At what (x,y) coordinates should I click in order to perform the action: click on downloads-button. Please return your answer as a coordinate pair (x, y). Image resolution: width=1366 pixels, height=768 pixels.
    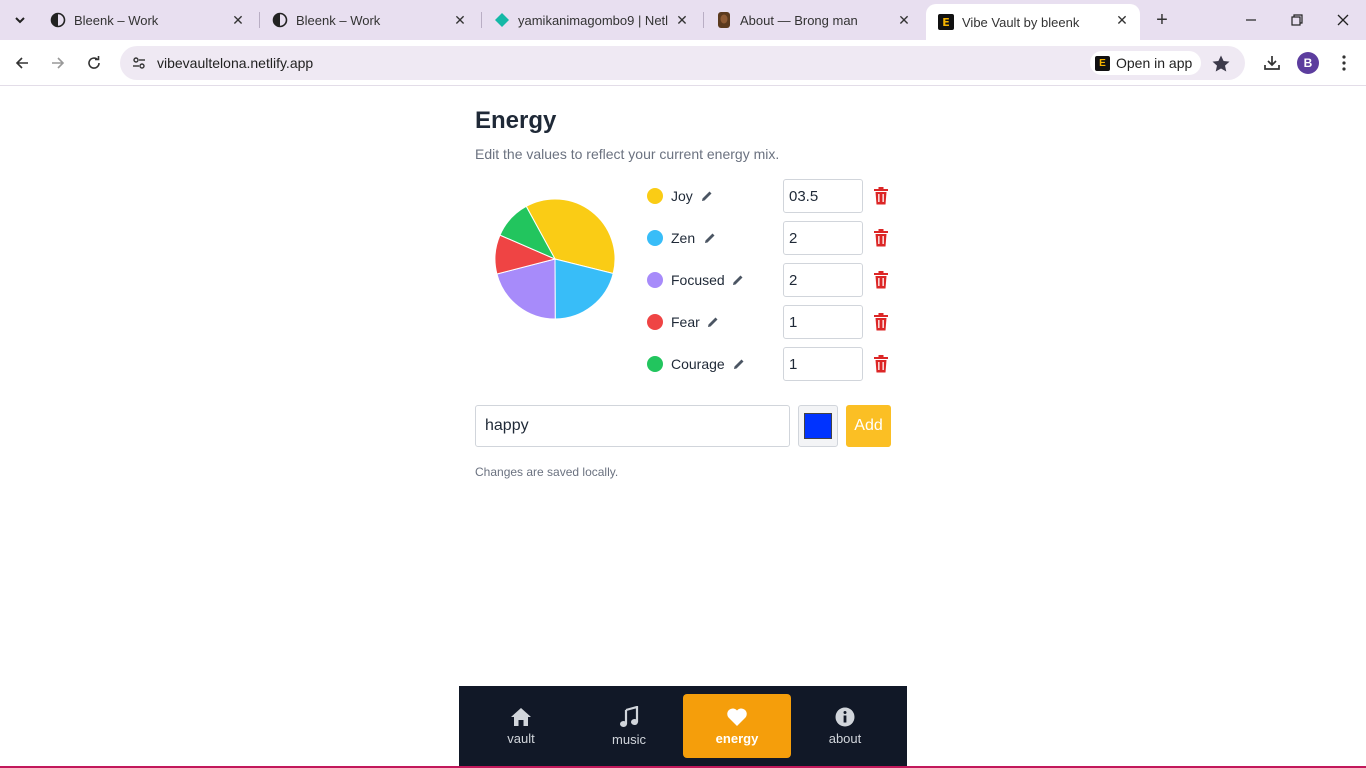
    Looking at the image, I should click on (1272, 63).